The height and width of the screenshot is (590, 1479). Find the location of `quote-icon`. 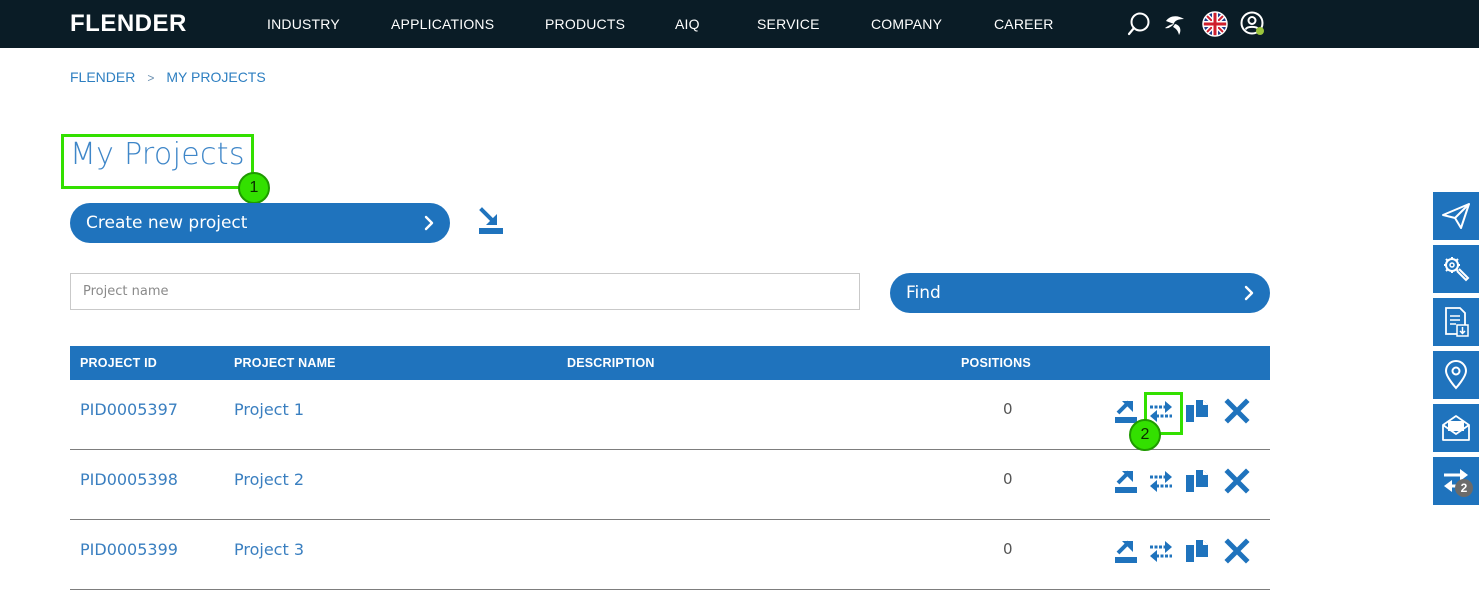

quote-icon is located at coordinates (1456, 428).